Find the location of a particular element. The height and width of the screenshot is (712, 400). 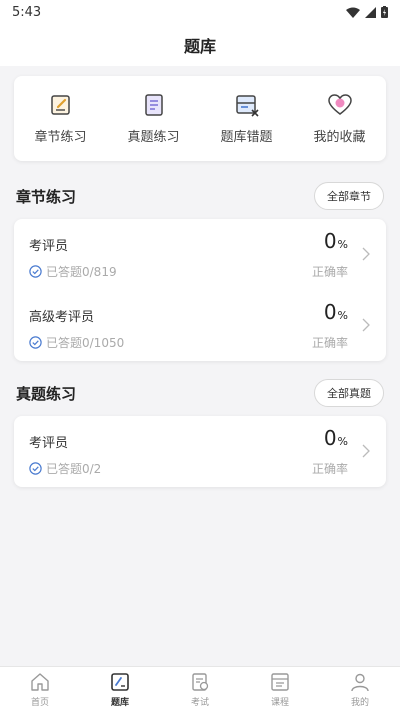

tab-label: 首页 is located at coordinates (39, 703).